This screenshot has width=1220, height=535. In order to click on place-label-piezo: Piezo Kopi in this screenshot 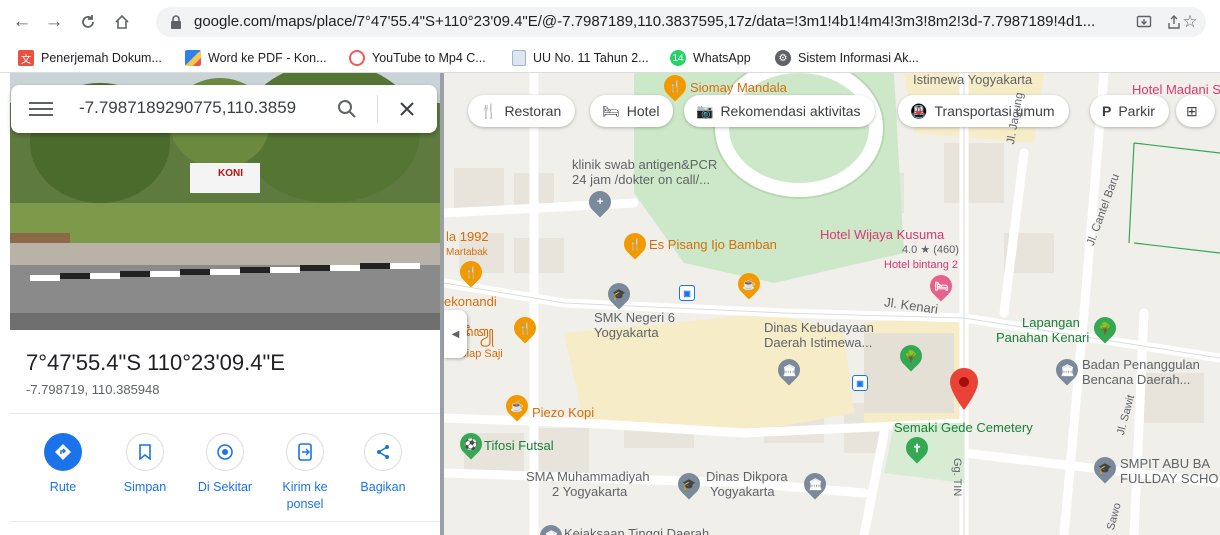, I will do `click(563, 413)`.